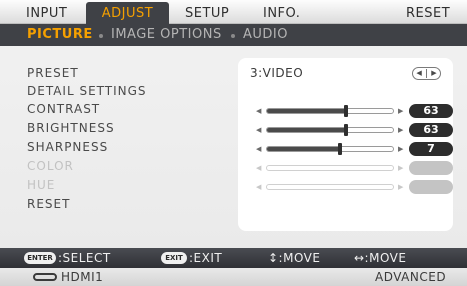  Describe the element at coordinates (281, 13) in the screenshot. I see `tab-info: INFO.` at that location.